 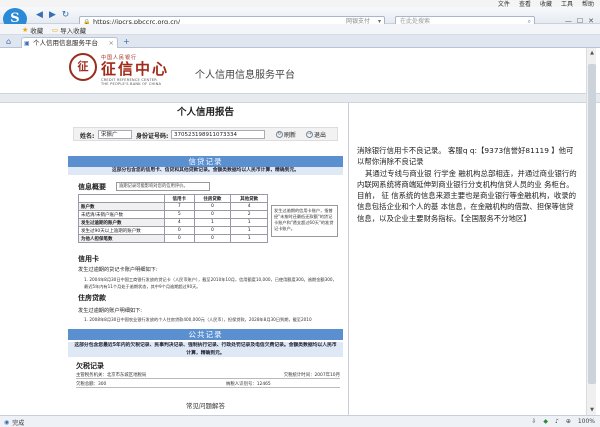 I want to click on table-row: 发生过90天以上逾期的账户数 0 0 1, so click(x=173, y=230).